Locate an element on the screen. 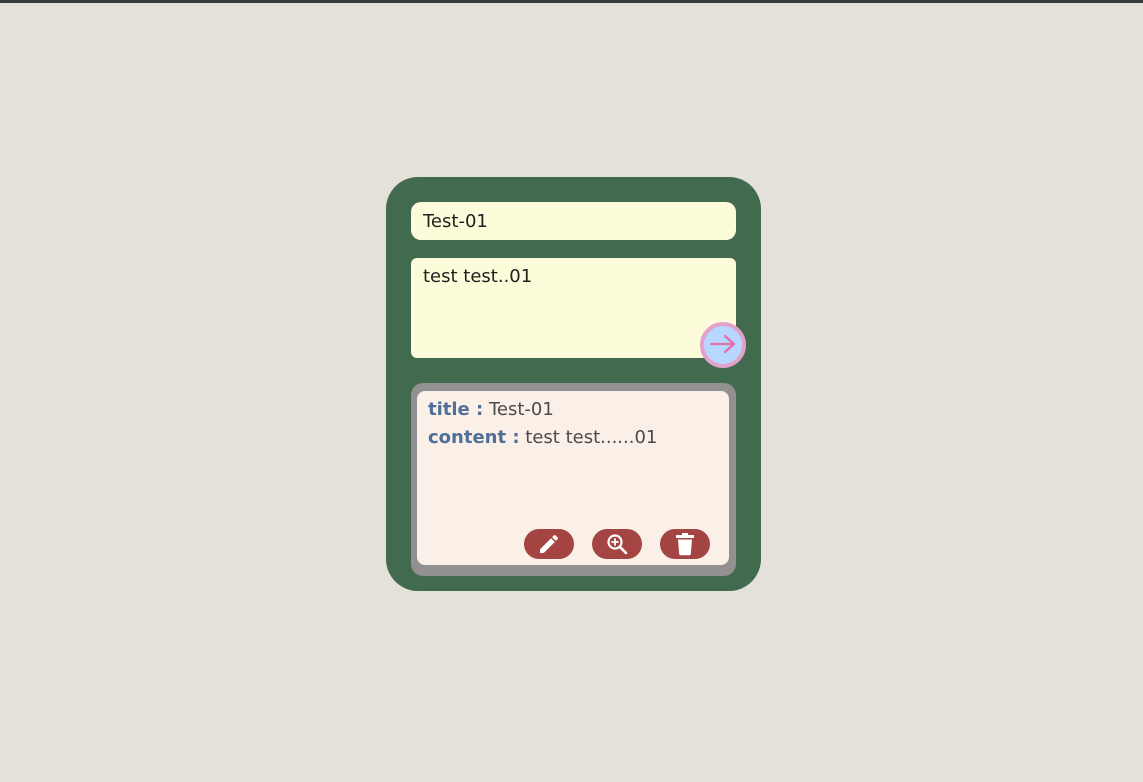 The height and width of the screenshot is (782, 1143). edit-button is located at coordinates (549, 544).